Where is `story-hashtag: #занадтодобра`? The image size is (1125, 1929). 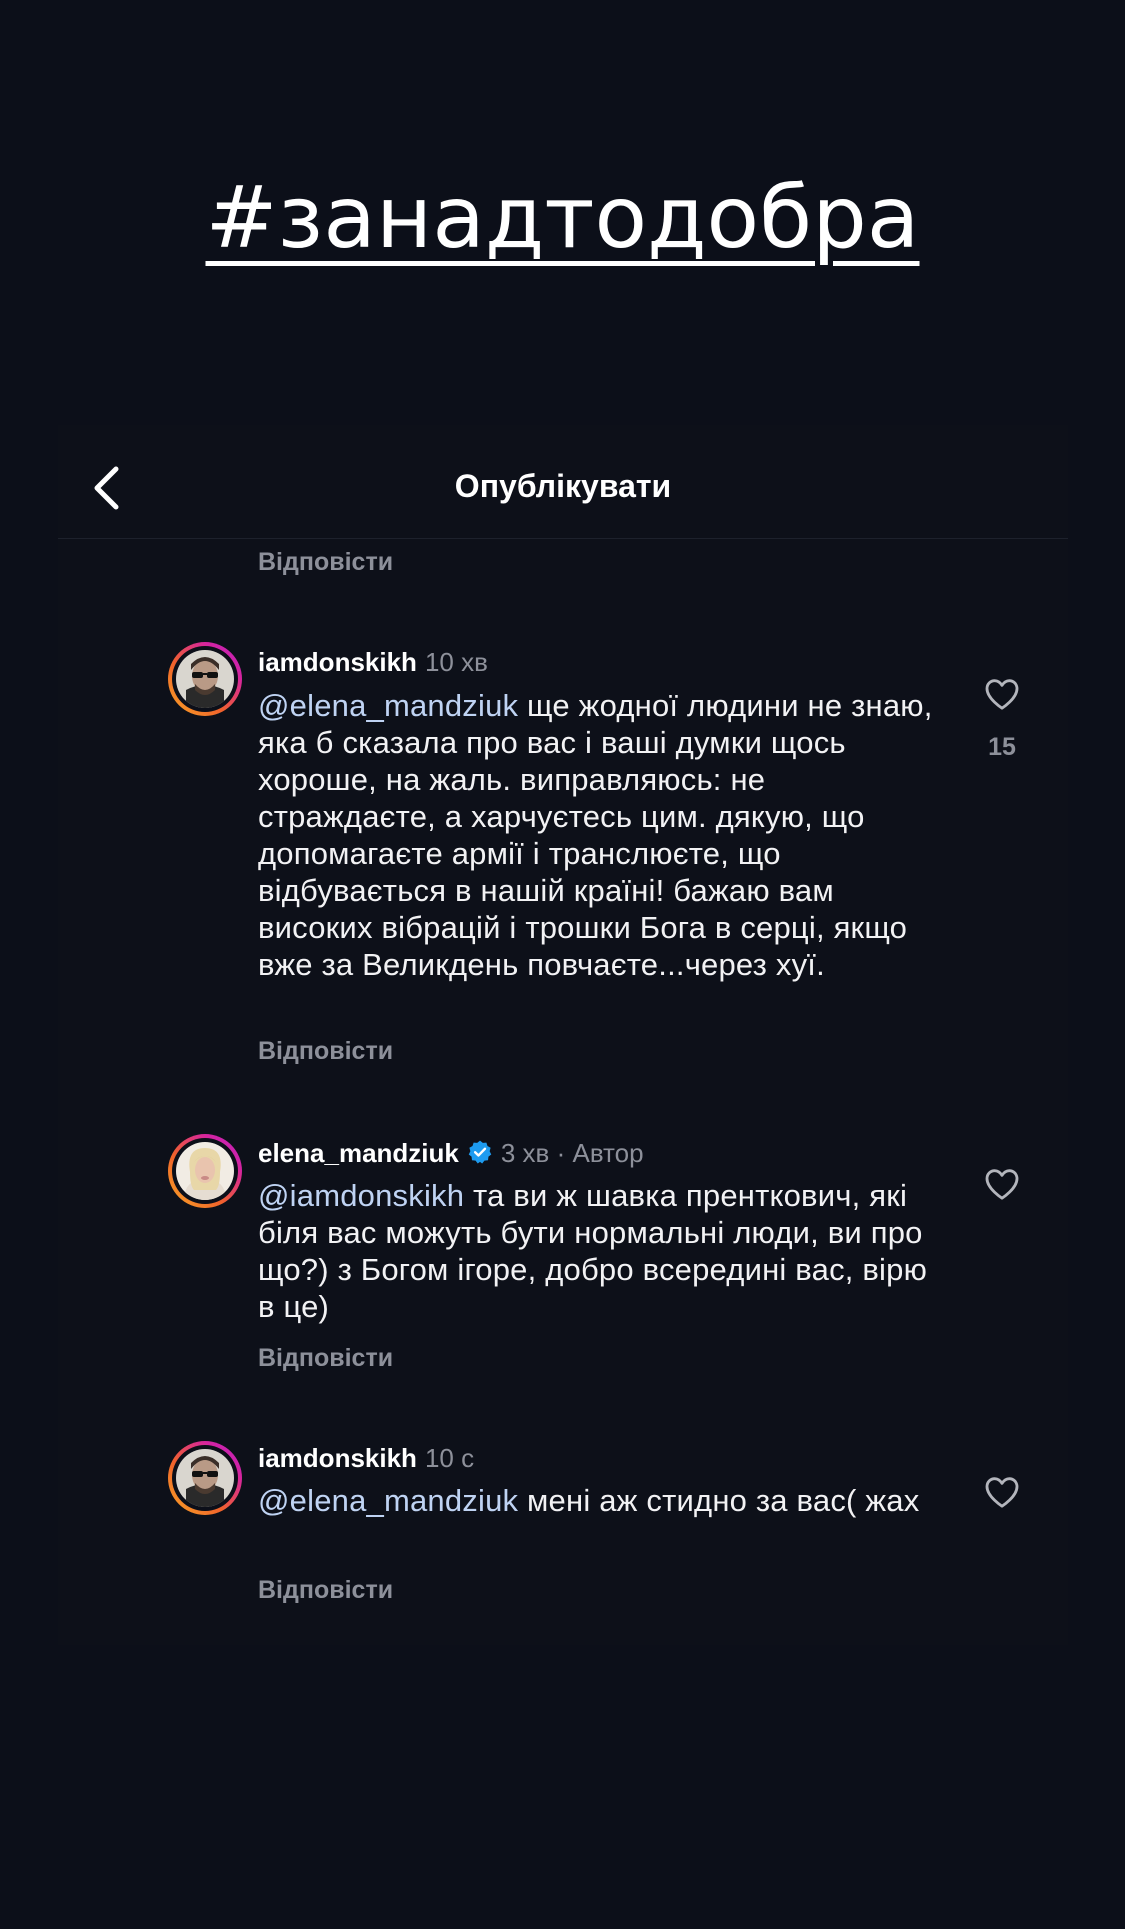 story-hashtag: #занадтодобра is located at coordinates (562, 218).